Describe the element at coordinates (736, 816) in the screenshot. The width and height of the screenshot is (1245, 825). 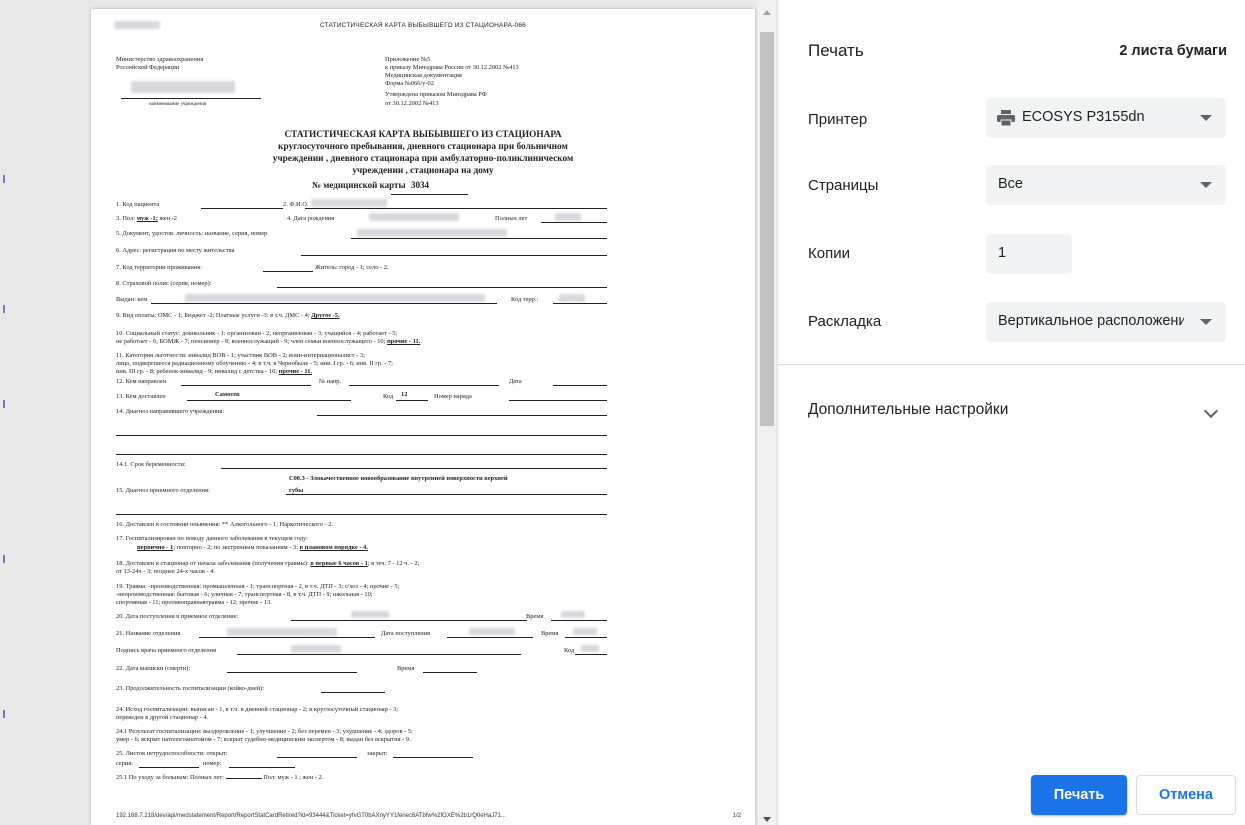
I see `page-footer-number: 1/2` at that location.